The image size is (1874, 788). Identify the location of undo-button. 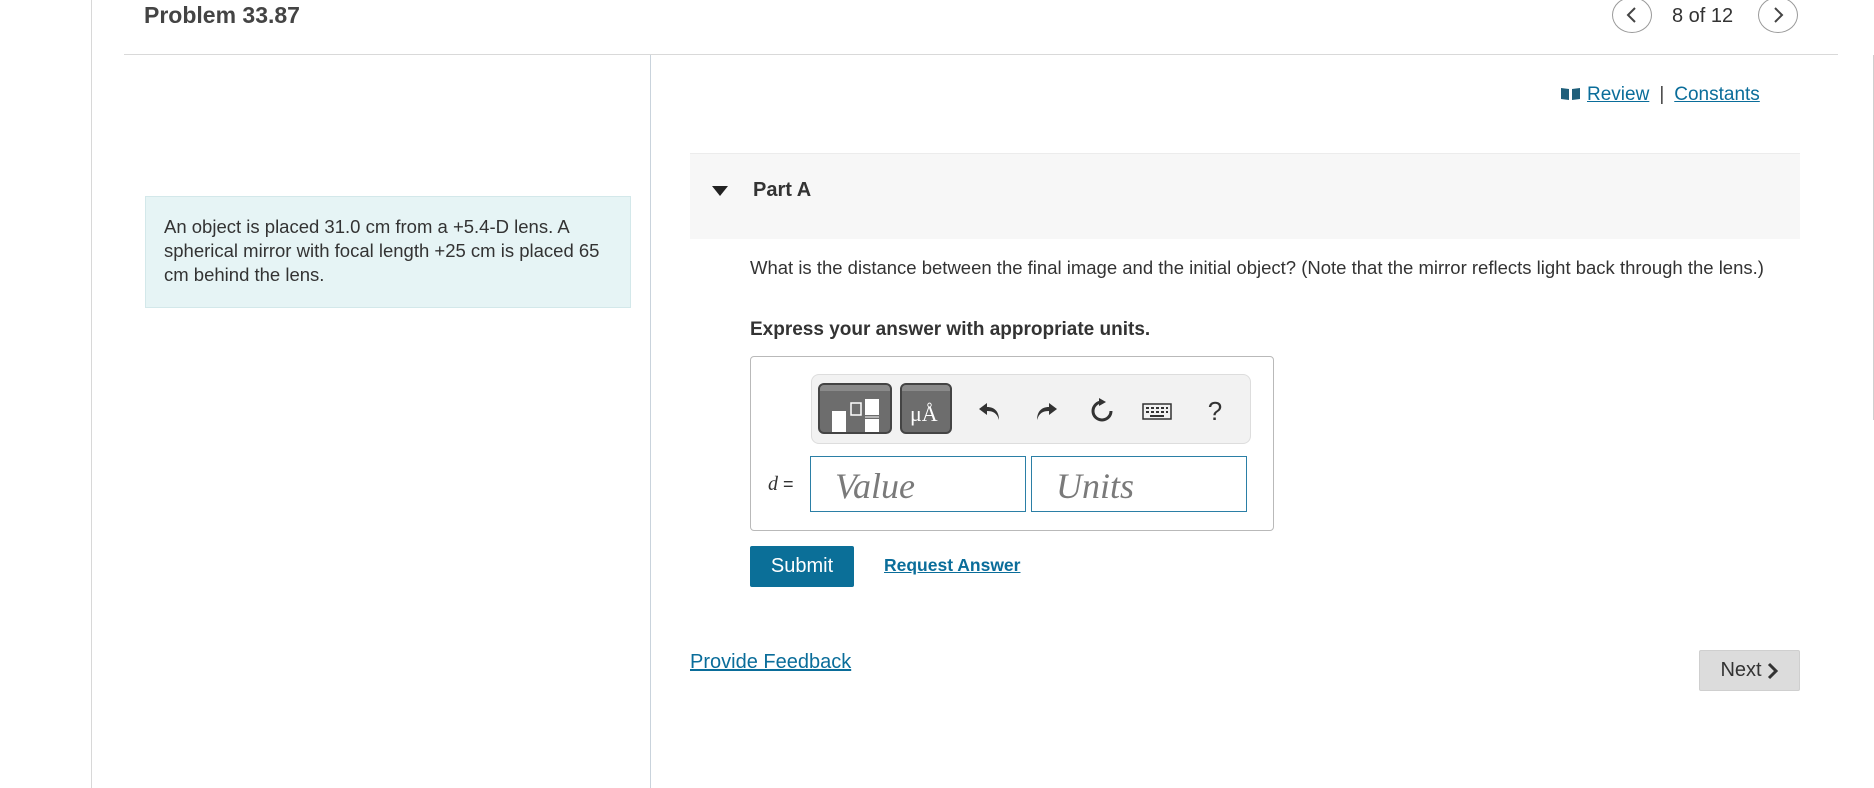
(990, 411).